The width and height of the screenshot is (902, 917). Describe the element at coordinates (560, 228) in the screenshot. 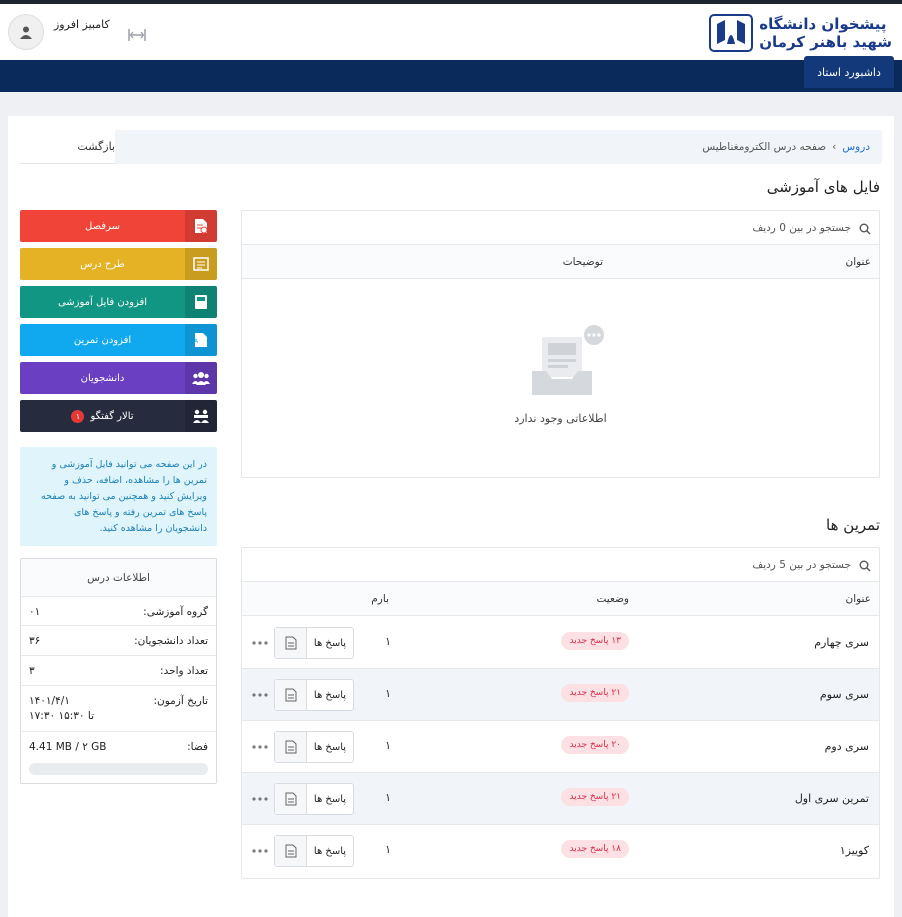

I see `files-search: جستجو در بین 0 ردیف` at that location.